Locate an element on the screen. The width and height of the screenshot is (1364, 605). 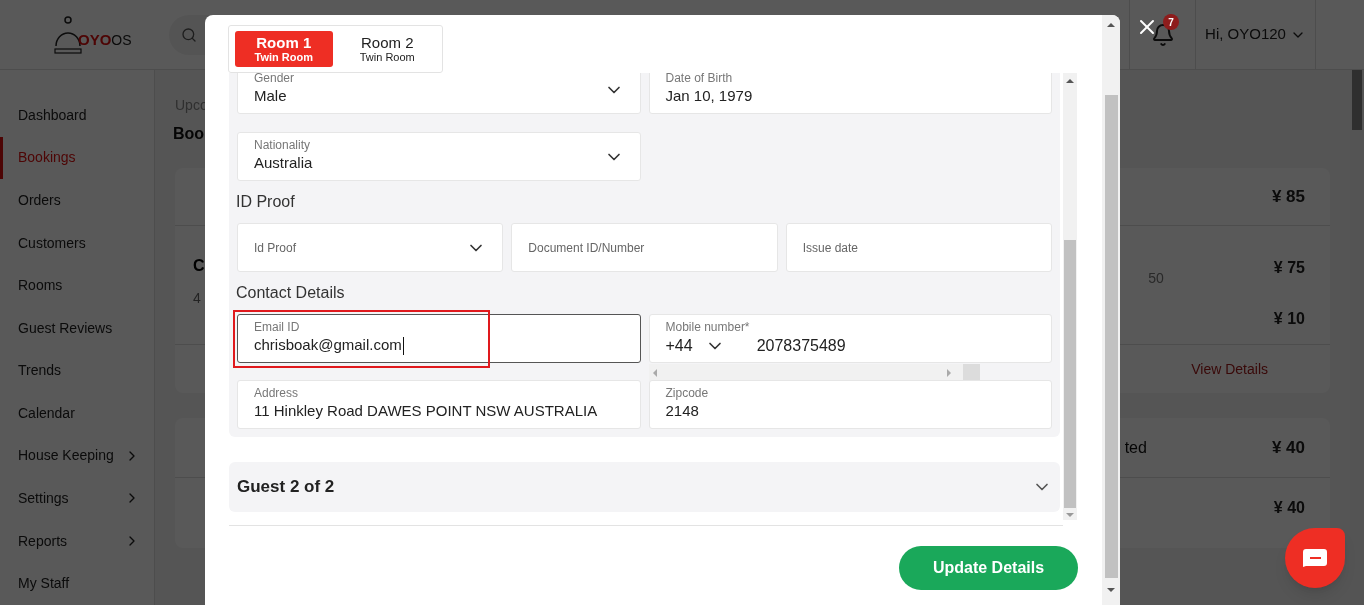
price-text: ¥ 85 is located at coordinates (1288, 196).